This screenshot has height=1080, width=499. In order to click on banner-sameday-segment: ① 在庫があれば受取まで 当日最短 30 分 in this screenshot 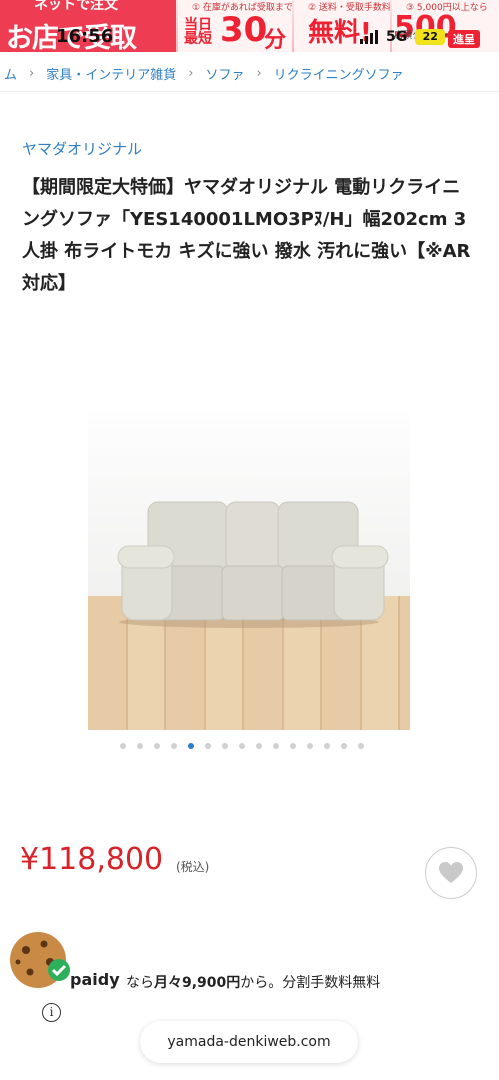, I will do `click(235, 26)`.